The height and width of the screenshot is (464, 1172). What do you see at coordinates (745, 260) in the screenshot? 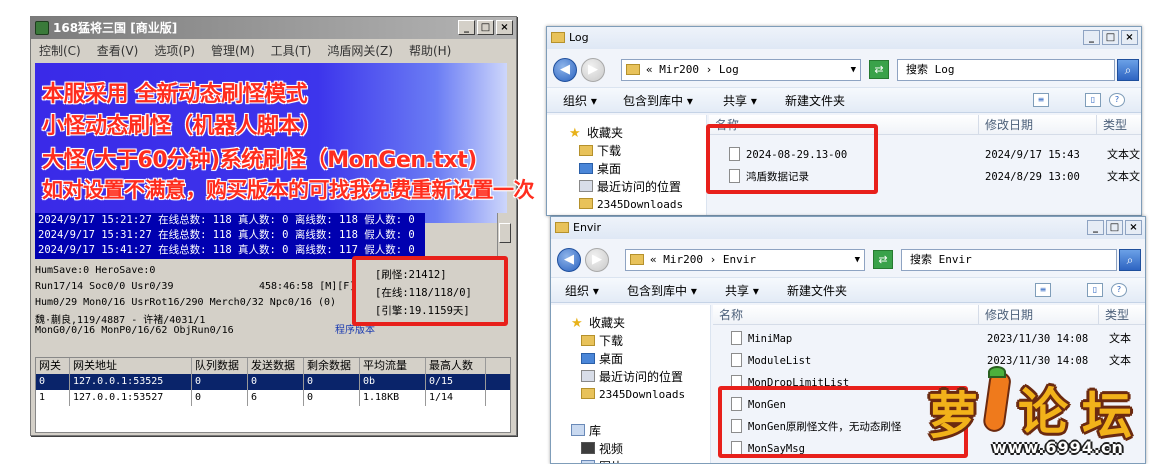
I see `envir-address-input: « Mir200 › Envir ▼` at bounding box center [745, 260].